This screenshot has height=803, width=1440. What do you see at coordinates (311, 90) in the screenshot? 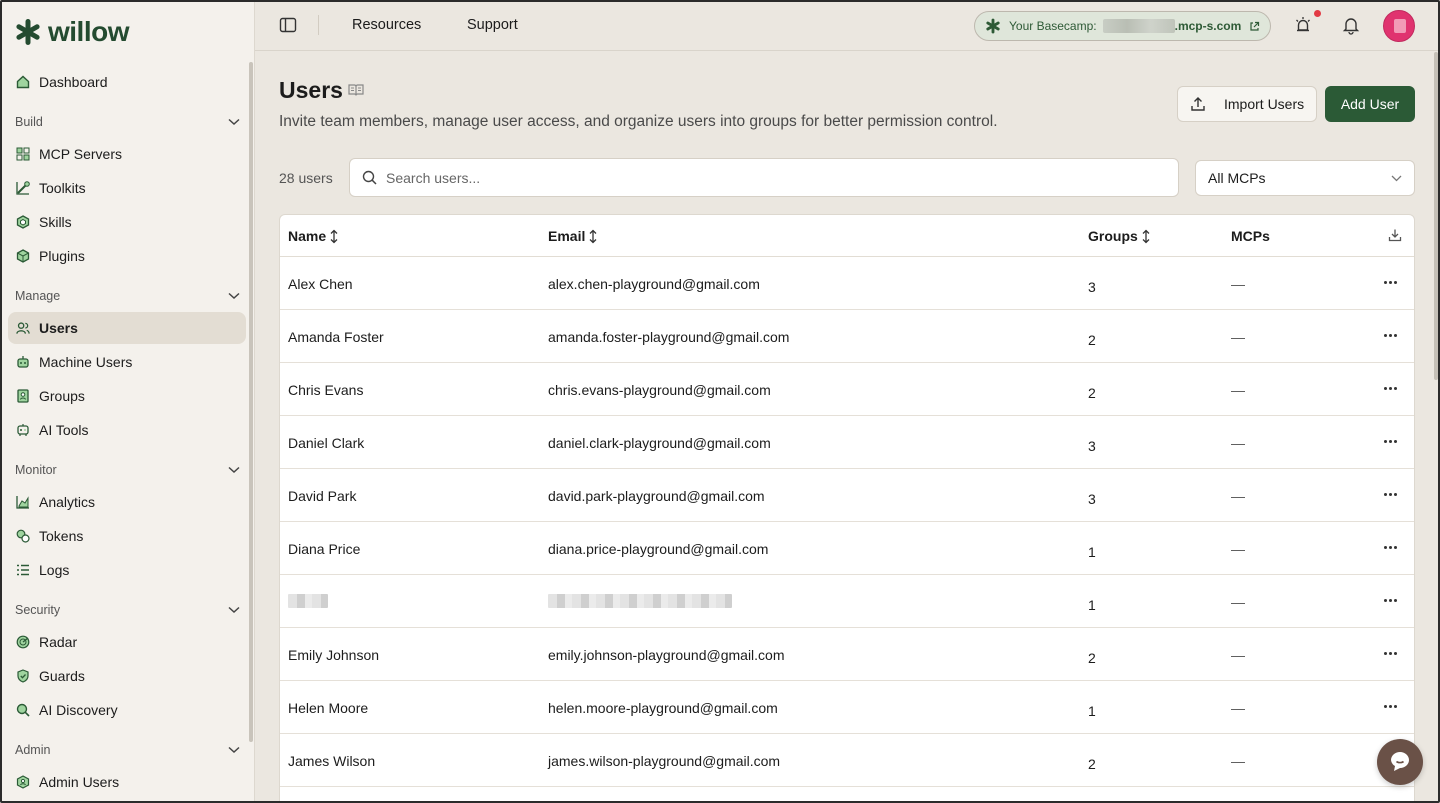
I see `page-title: Users` at bounding box center [311, 90].